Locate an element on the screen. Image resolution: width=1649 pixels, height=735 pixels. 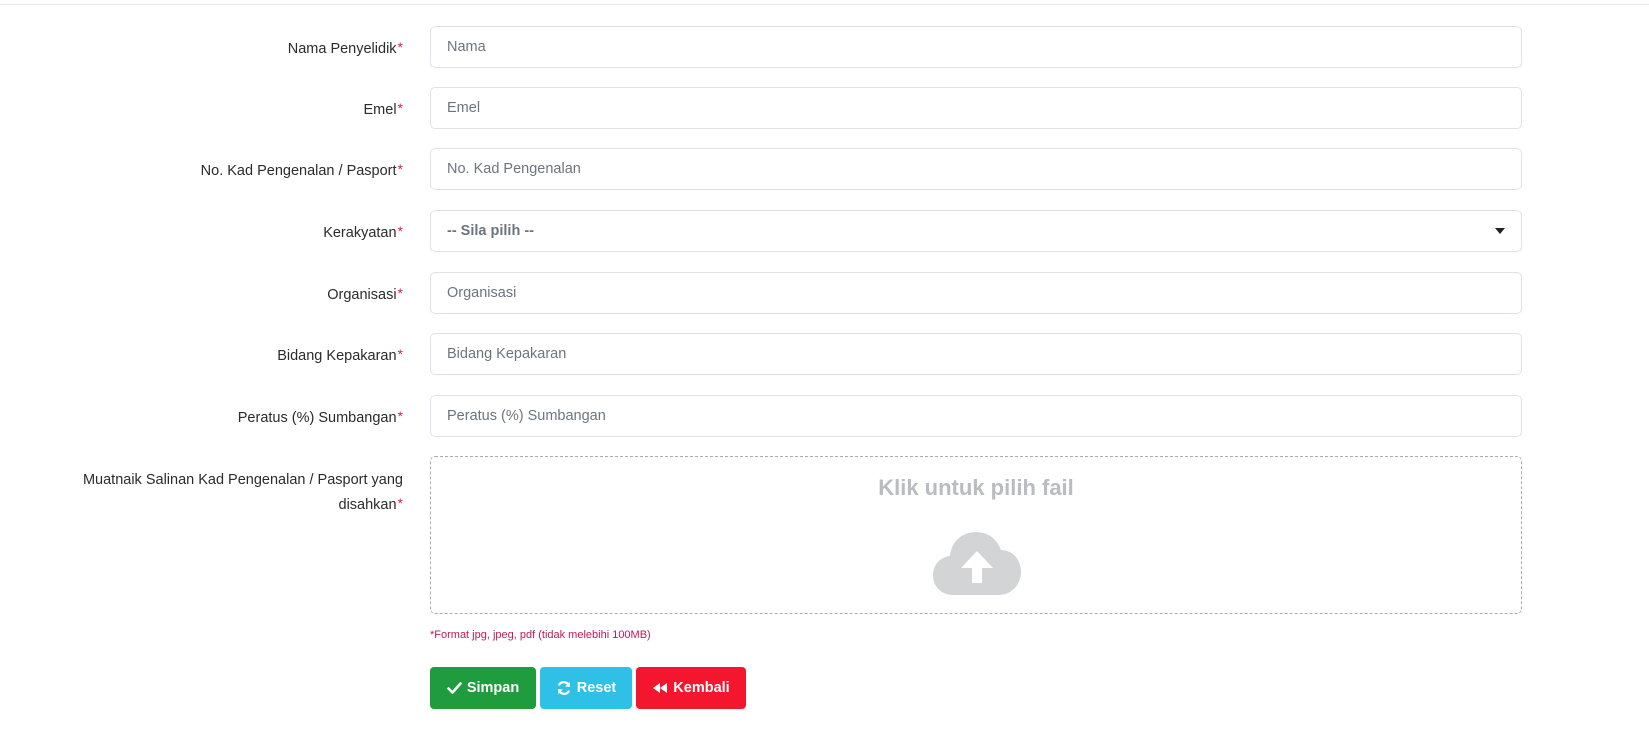
label-no-kad: No. Kad Pengenalan / Pasport* is located at coordinates (301, 170).